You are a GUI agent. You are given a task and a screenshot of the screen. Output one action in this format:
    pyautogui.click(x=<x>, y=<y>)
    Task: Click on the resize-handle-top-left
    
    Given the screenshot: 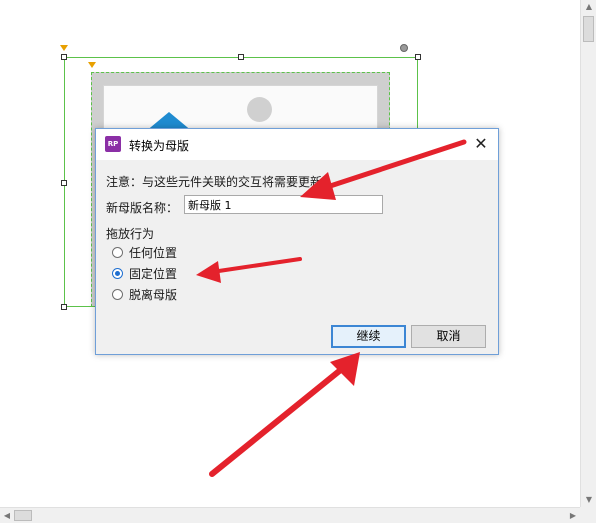 What is the action you would take?
    pyautogui.click(x=64, y=57)
    